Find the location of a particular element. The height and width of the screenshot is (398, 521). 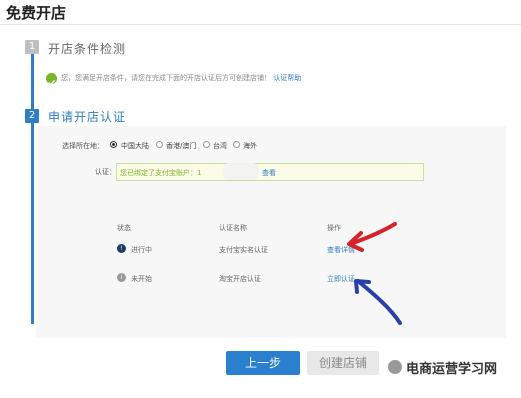

create-store-button: 创建店铺 is located at coordinates (343, 363).